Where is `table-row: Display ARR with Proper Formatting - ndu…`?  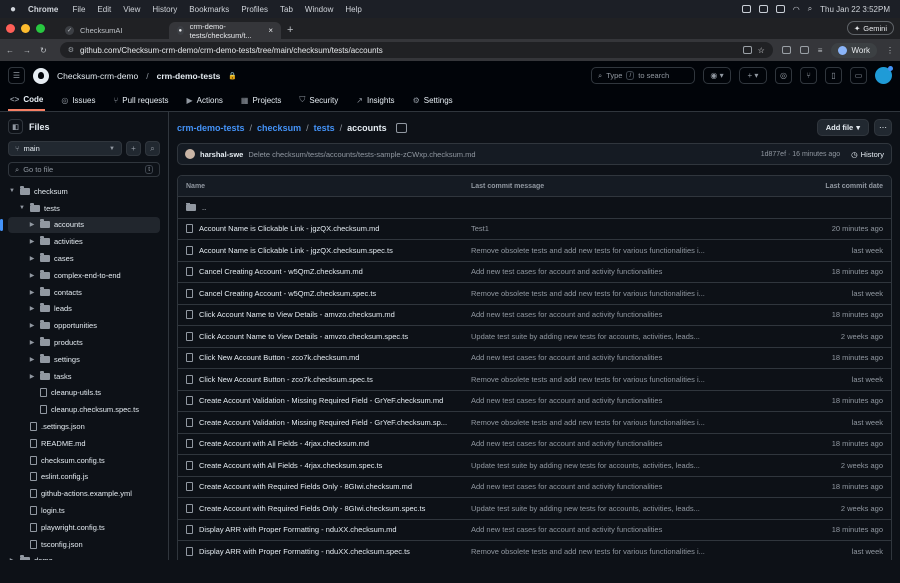 table-row: Display ARR with Proper Formatting - ndu… is located at coordinates (534, 550).